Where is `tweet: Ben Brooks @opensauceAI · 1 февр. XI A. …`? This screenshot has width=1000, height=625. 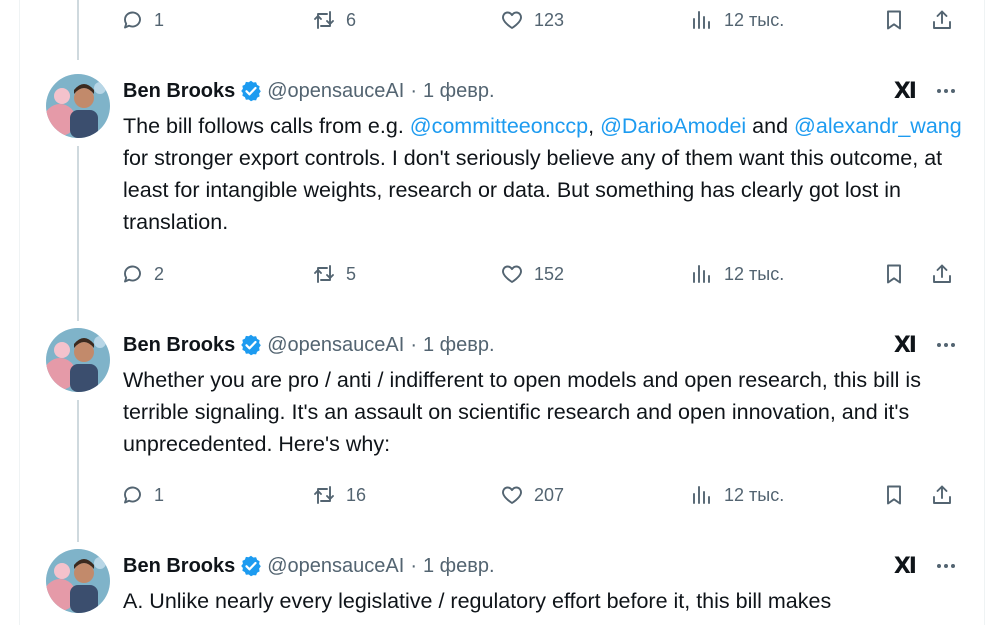
tweet: Ben Brooks @opensauceAI · 1 февр. XI A. … is located at coordinates (502, 587).